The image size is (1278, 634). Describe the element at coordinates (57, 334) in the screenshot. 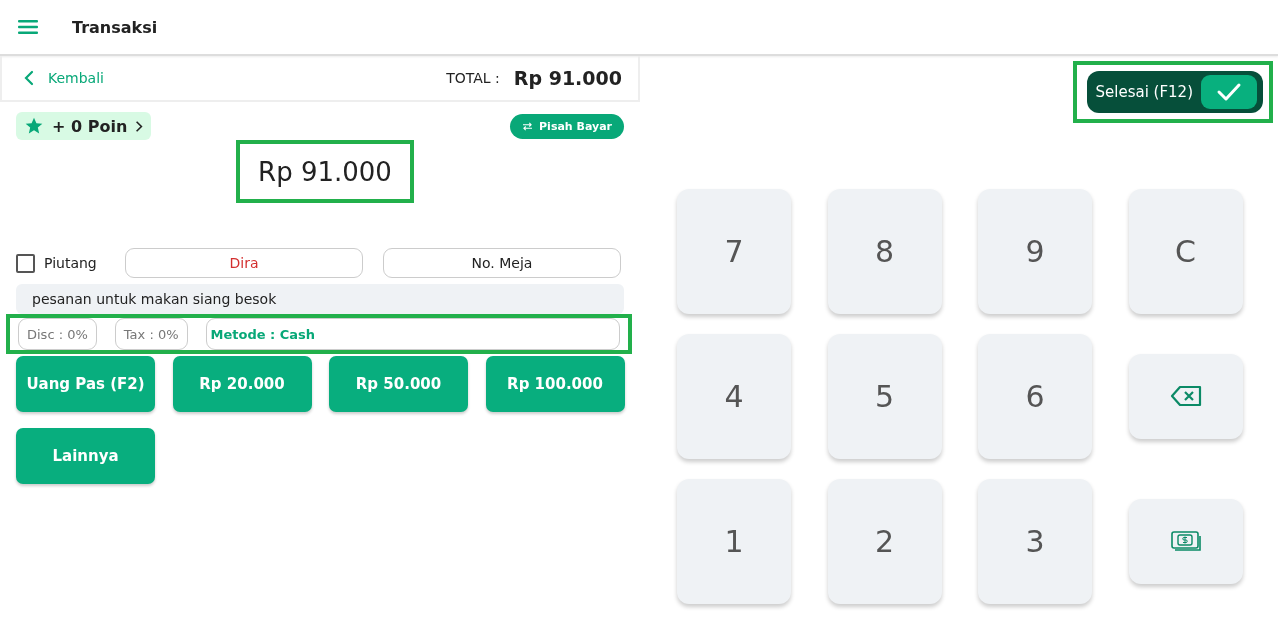

I see `discount-button: Disc : 0%` at that location.